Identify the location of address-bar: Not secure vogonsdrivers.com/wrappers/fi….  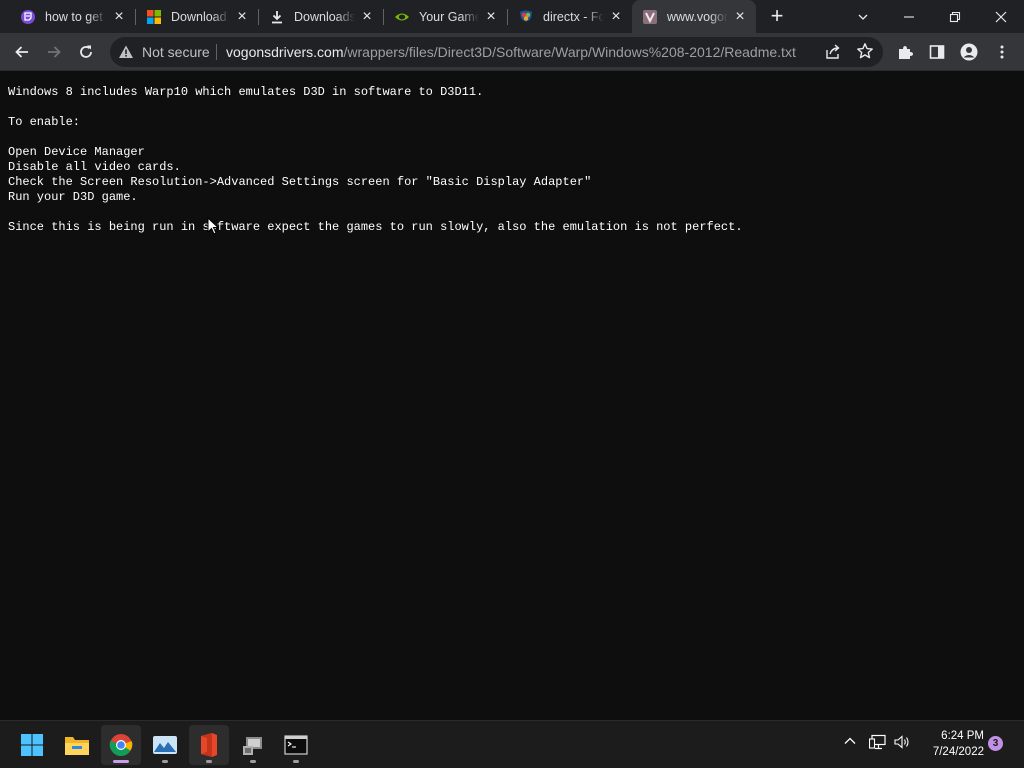
(496, 52).